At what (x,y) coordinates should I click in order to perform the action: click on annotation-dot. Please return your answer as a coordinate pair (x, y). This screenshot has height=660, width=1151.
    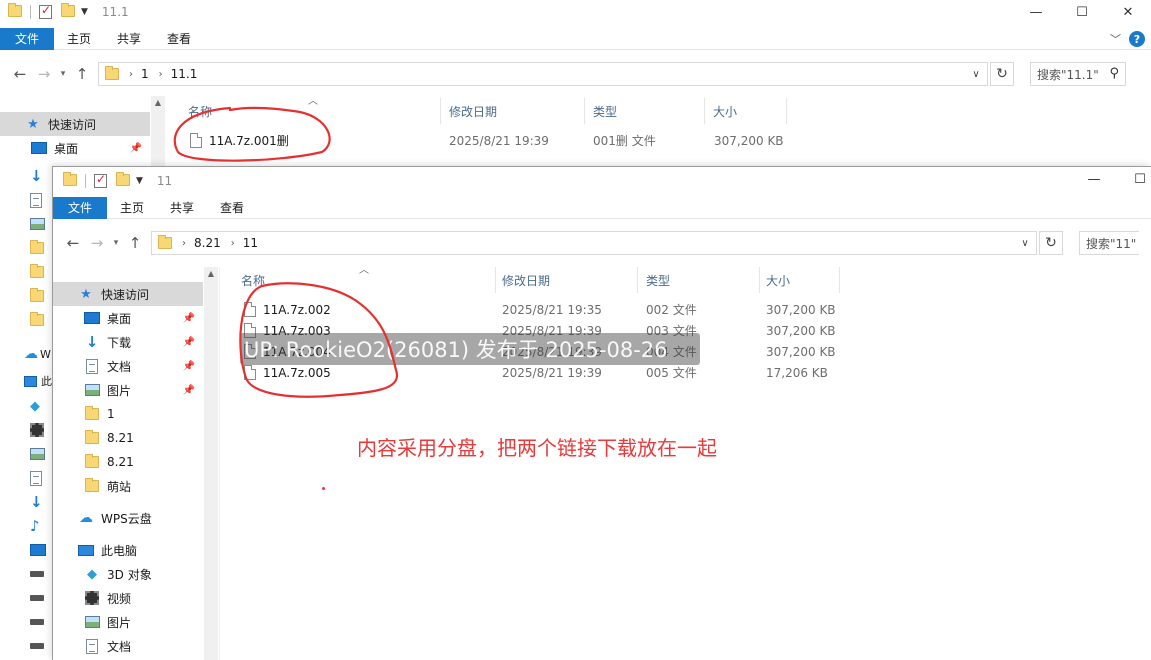
    Looking at the image, I should click on (323, 488).